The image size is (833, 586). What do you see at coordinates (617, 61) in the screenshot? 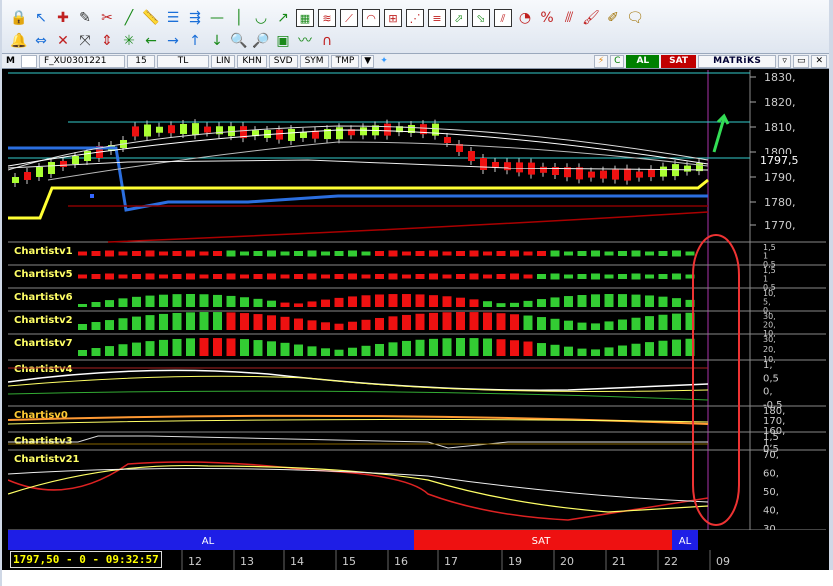
I see `refresh-icon: C` at bounding box center [617, 61].